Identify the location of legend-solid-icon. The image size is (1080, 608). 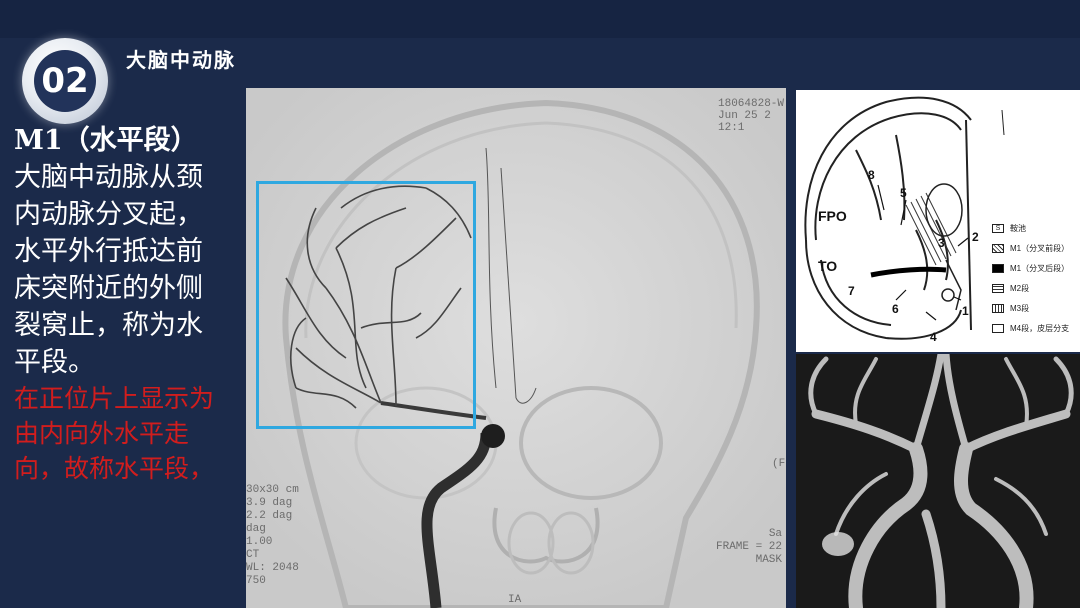
(998, 268).